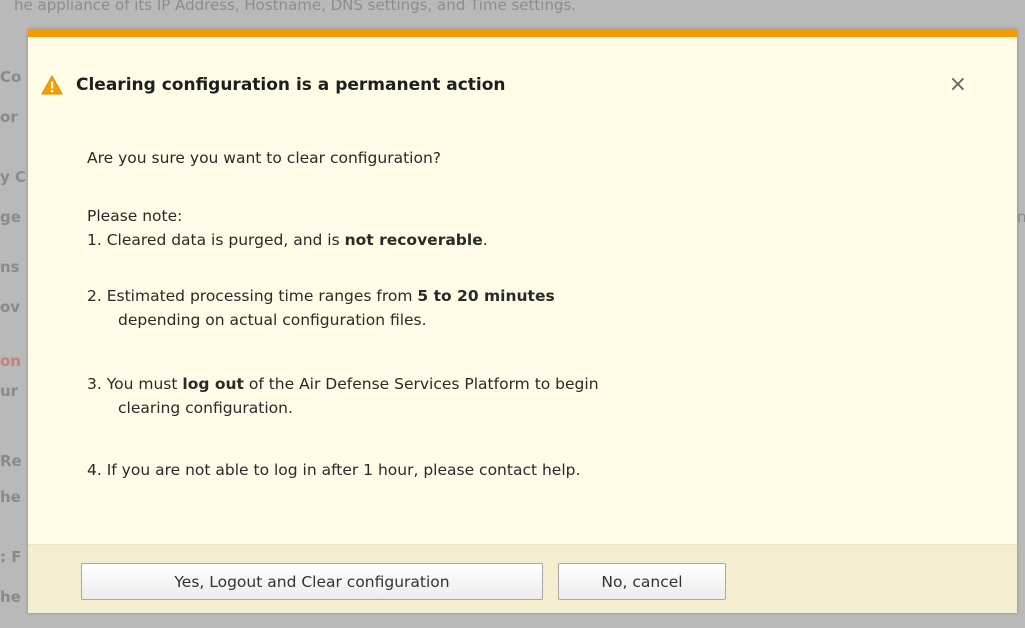 The width and height of the screenshot is (1025, 628). Describe the element at coordinates (205, 408) in the screenshot. I see `note-item-3-continuation: clearing configuration.` at that location.